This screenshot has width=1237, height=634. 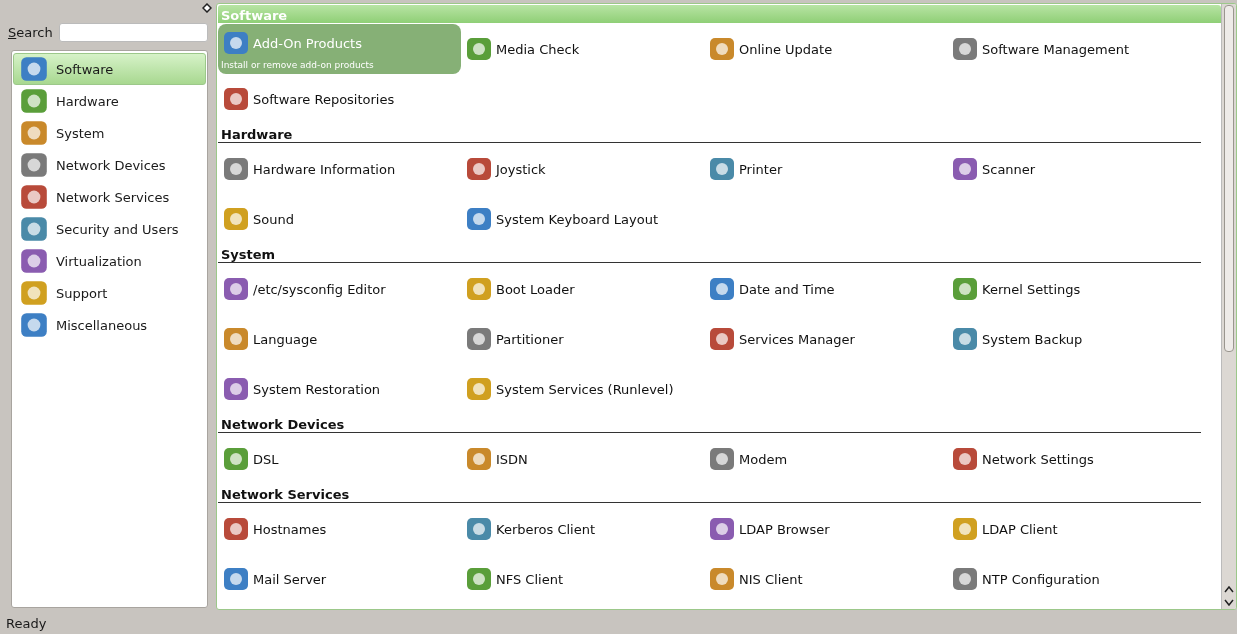 I want to click on diamond-icon, so click(x=207, y=8).